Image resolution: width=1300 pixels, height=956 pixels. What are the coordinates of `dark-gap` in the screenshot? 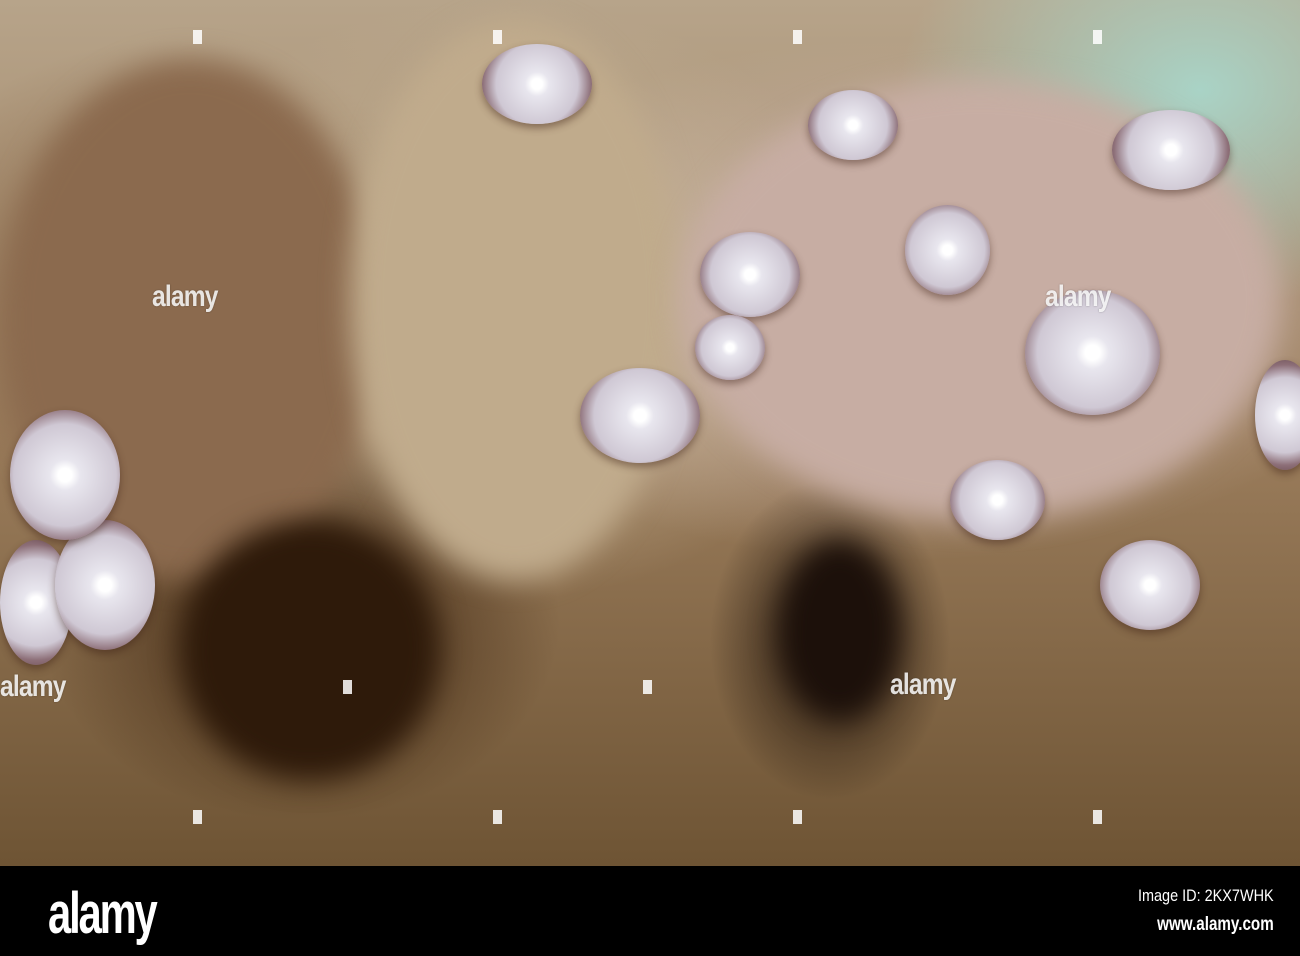 It's located at (840, 630).